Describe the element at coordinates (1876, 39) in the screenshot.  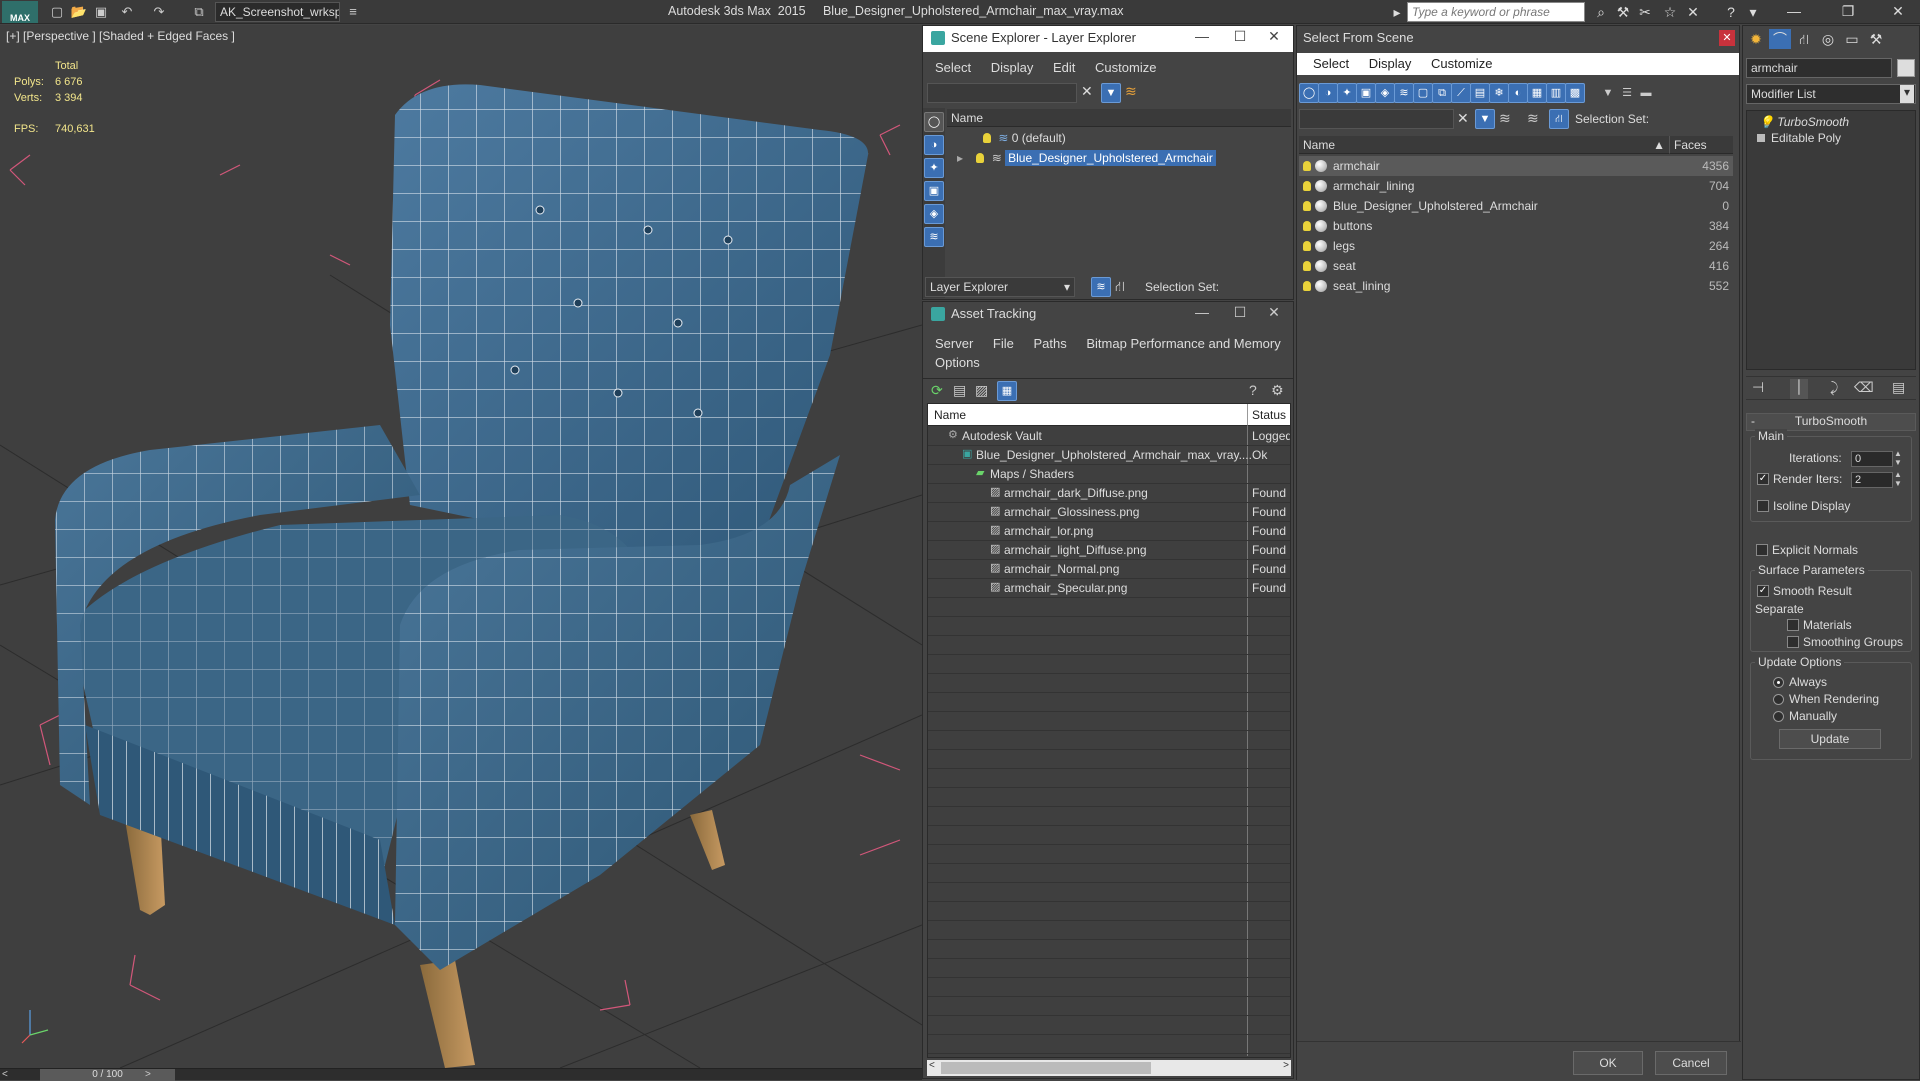
I see `cmd-utilities-tab-icon: ⚒` at that location.